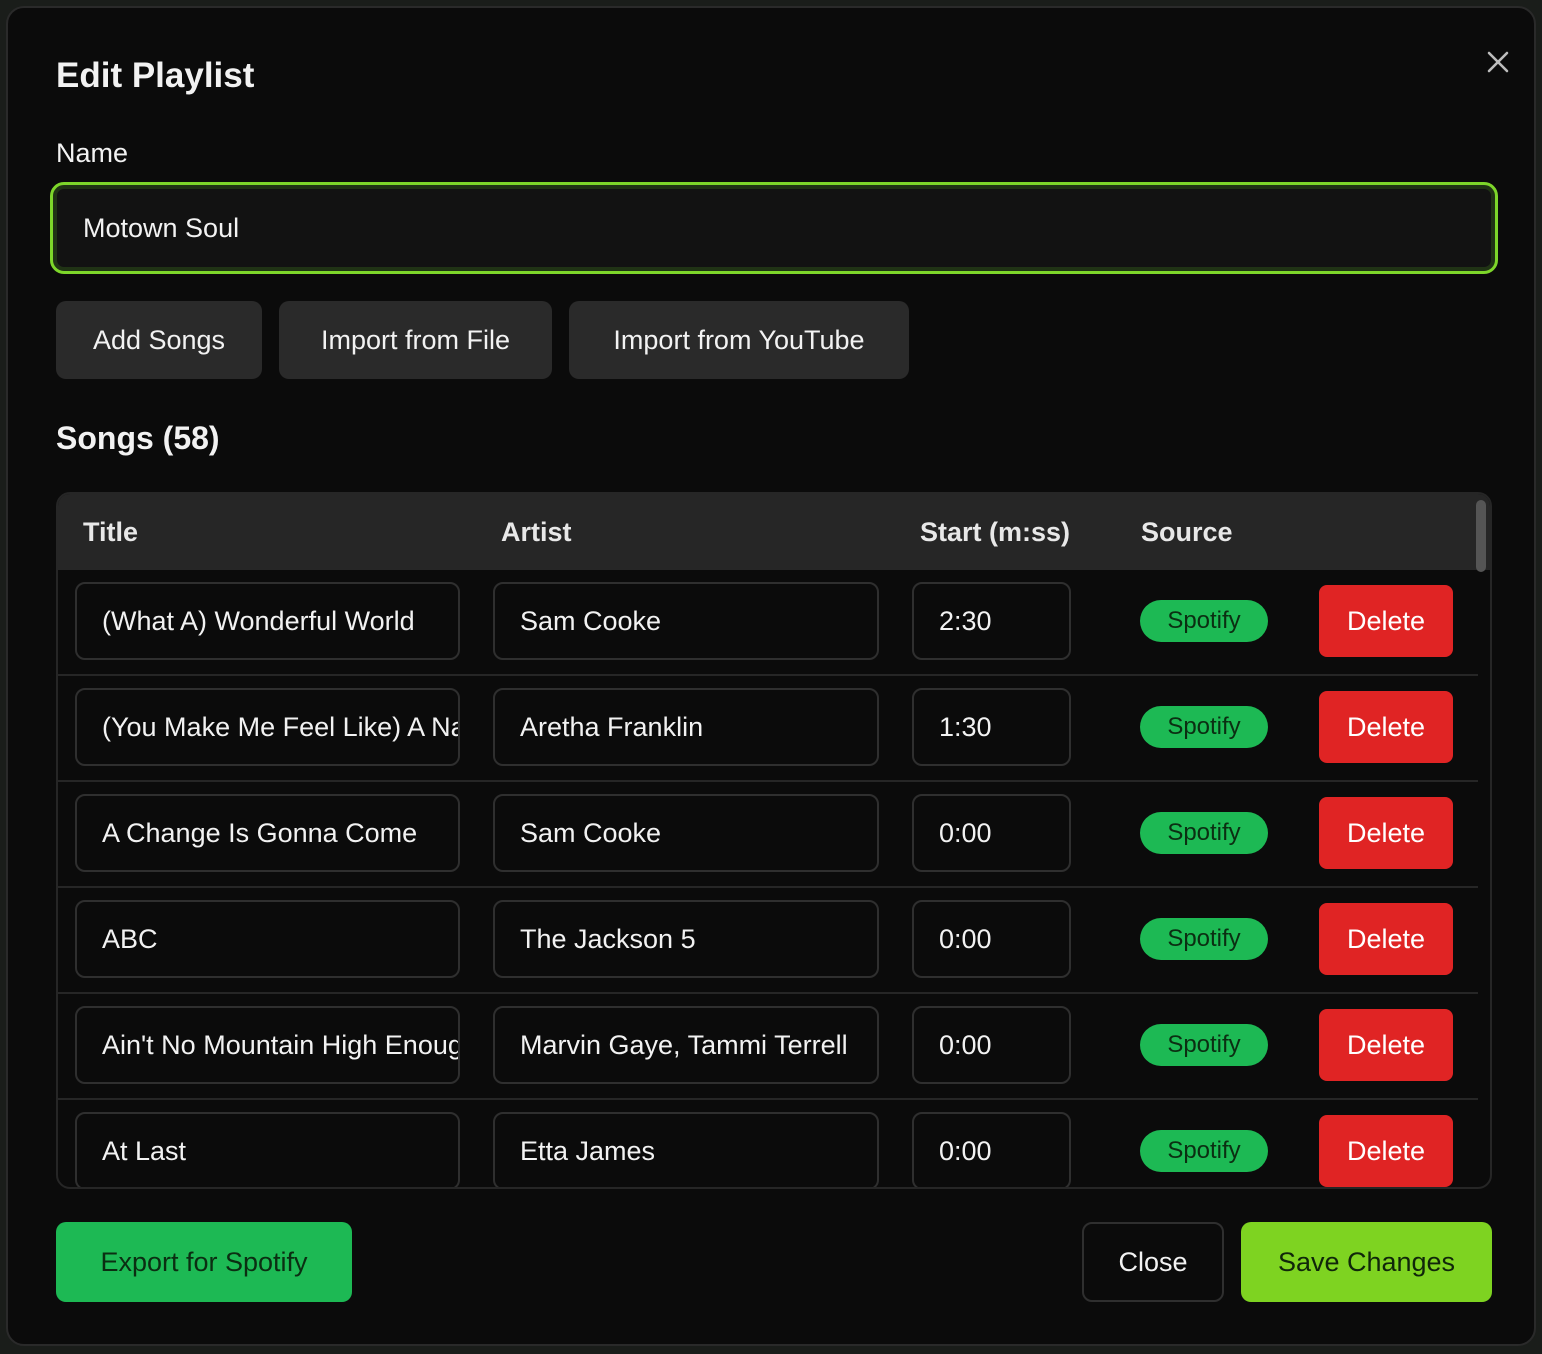 The height and width of the screenshot is (1354, 1542). Describe the element at coordinates (138, 438) in the screenshot. I see `songs-heading: Songs (58)` at that location.